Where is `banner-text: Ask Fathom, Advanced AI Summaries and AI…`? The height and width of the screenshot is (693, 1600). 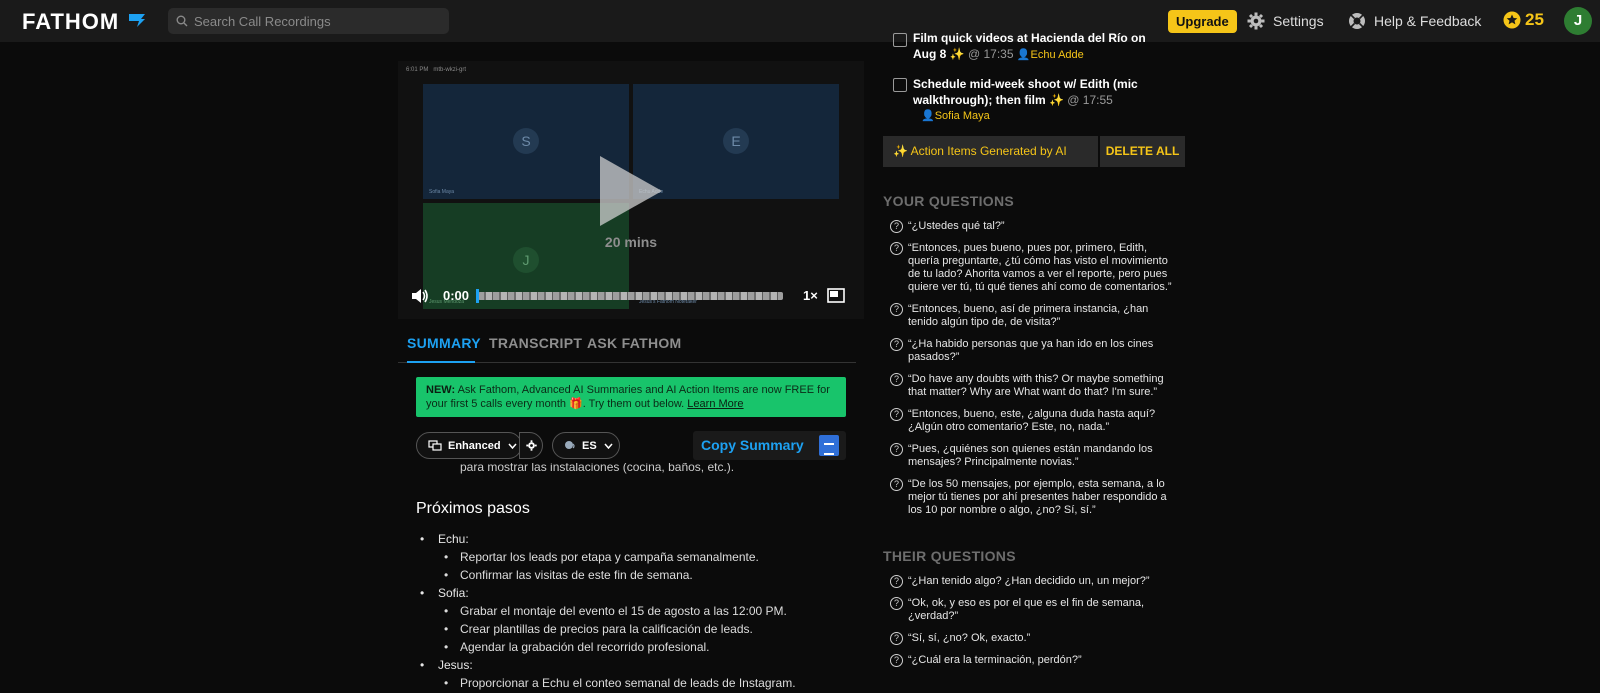 banner-text: Ask Fathom, Advanced AI Summaries and AI… is located at coordinates (628, 397).